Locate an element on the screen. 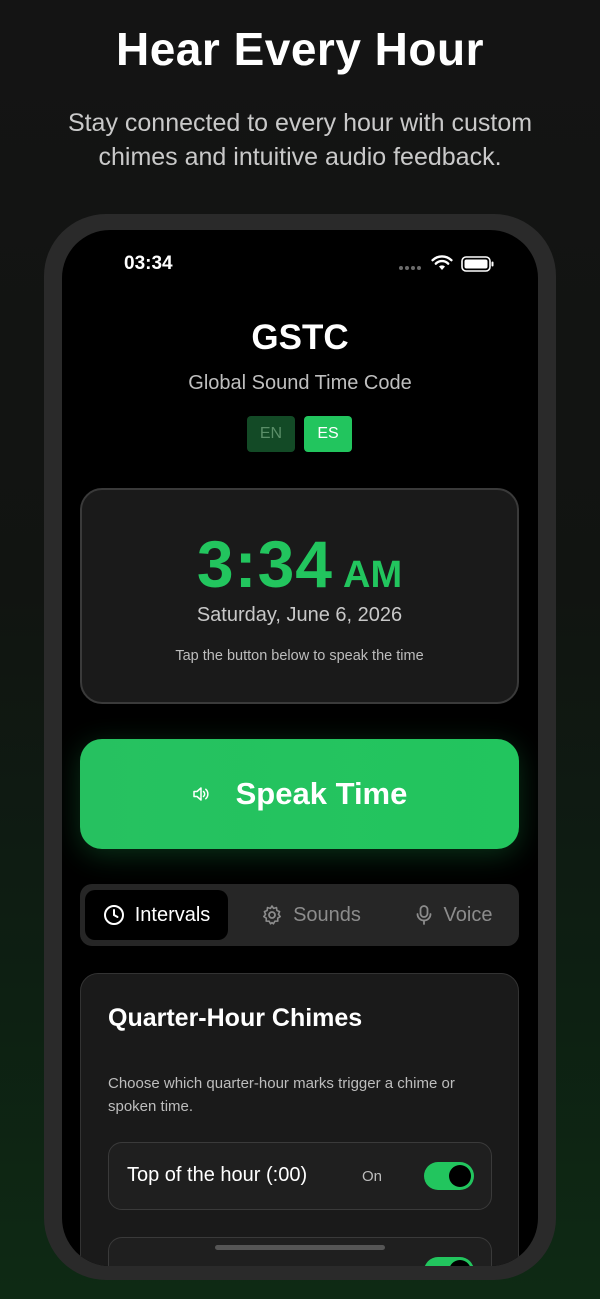 The height and width of the screenshot is (1299, 600). clock-time: 3:34 AM is located at coordinates (299, 564).